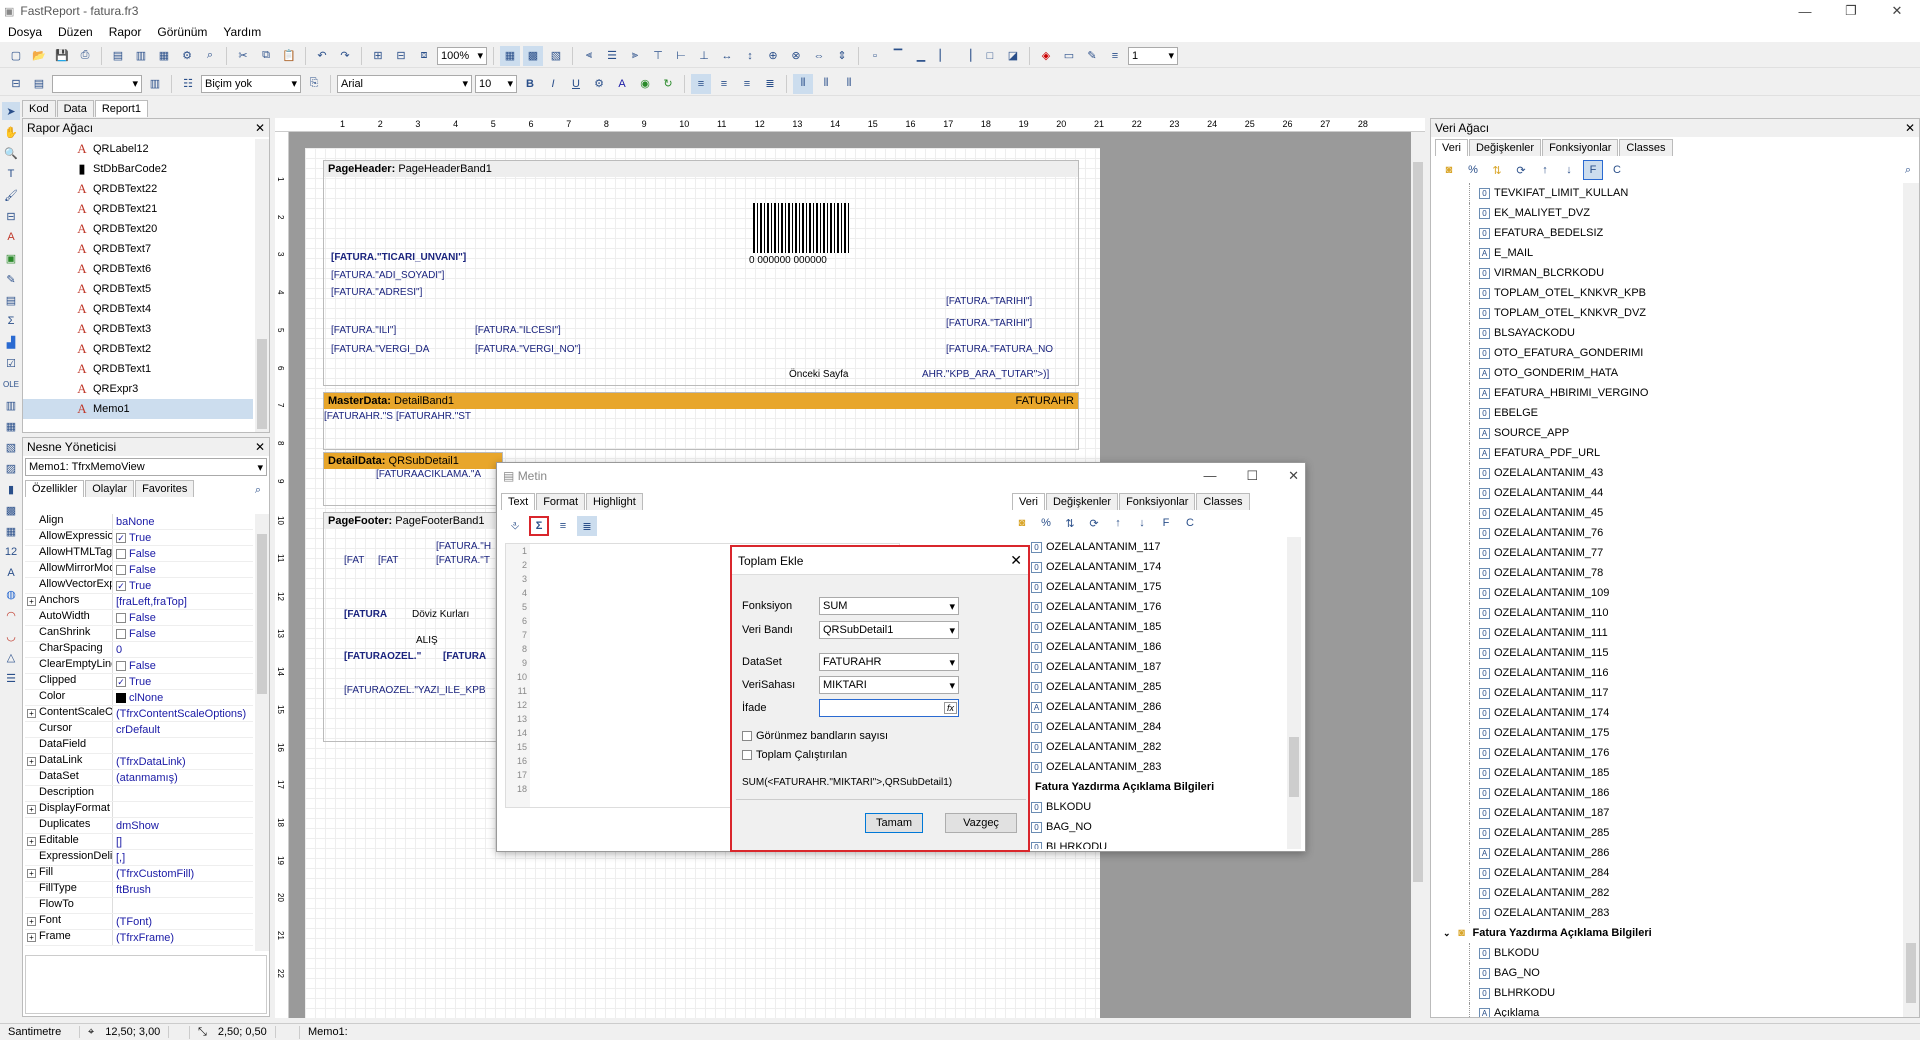 This screenshot has width=1920, height=1040. What do you see at coordinates (138, 209) in the screenshot?
I see `tree-item: A QRDBText21` at bounding box center [138, 209].